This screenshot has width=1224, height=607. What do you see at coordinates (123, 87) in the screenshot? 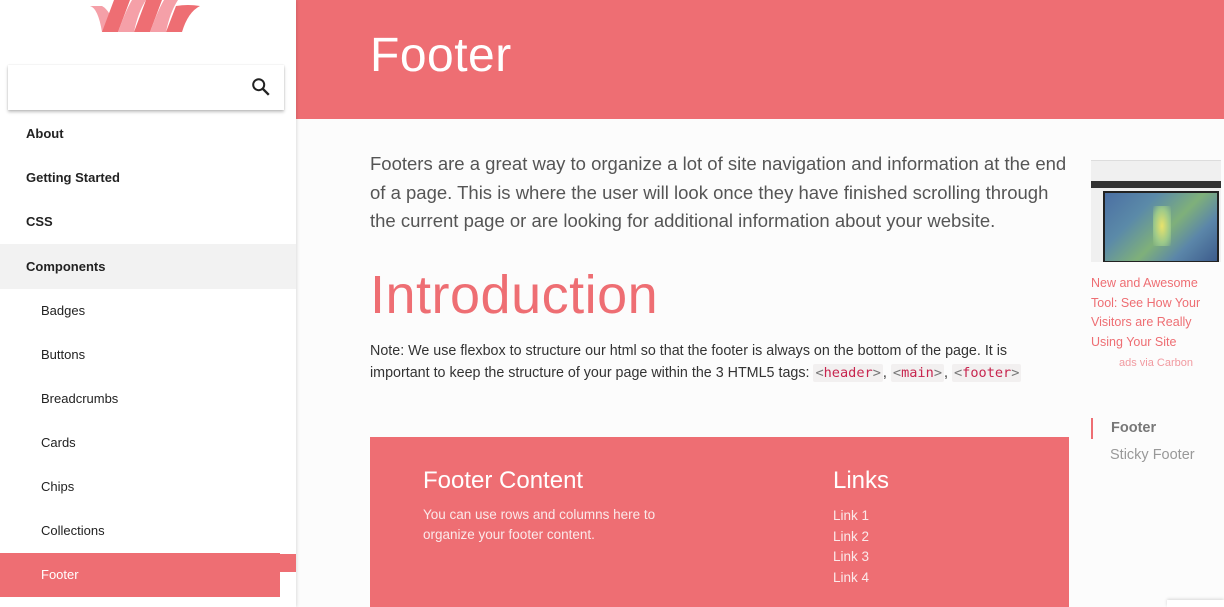
I see `search-input` at bounding box center [123, 87].